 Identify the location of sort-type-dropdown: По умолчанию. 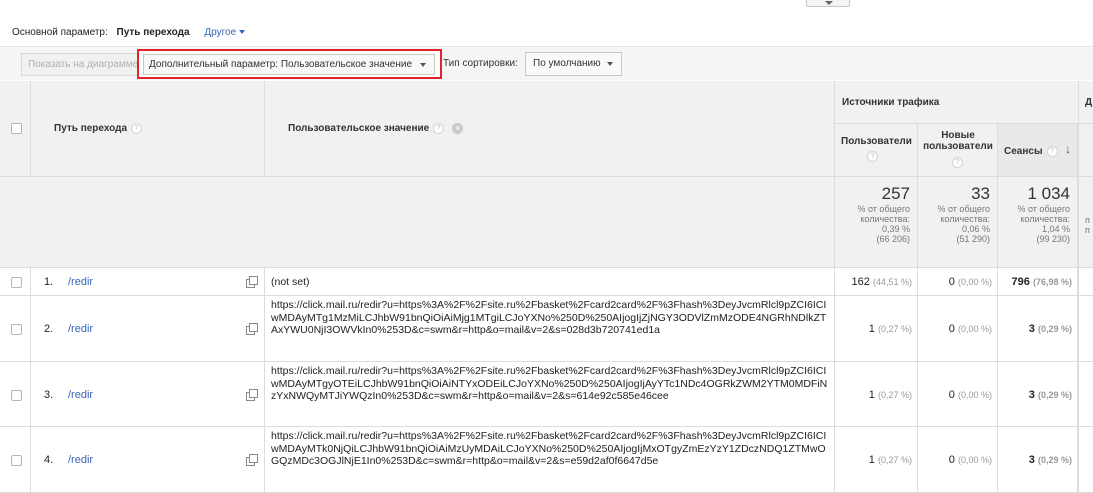
(573, 64).